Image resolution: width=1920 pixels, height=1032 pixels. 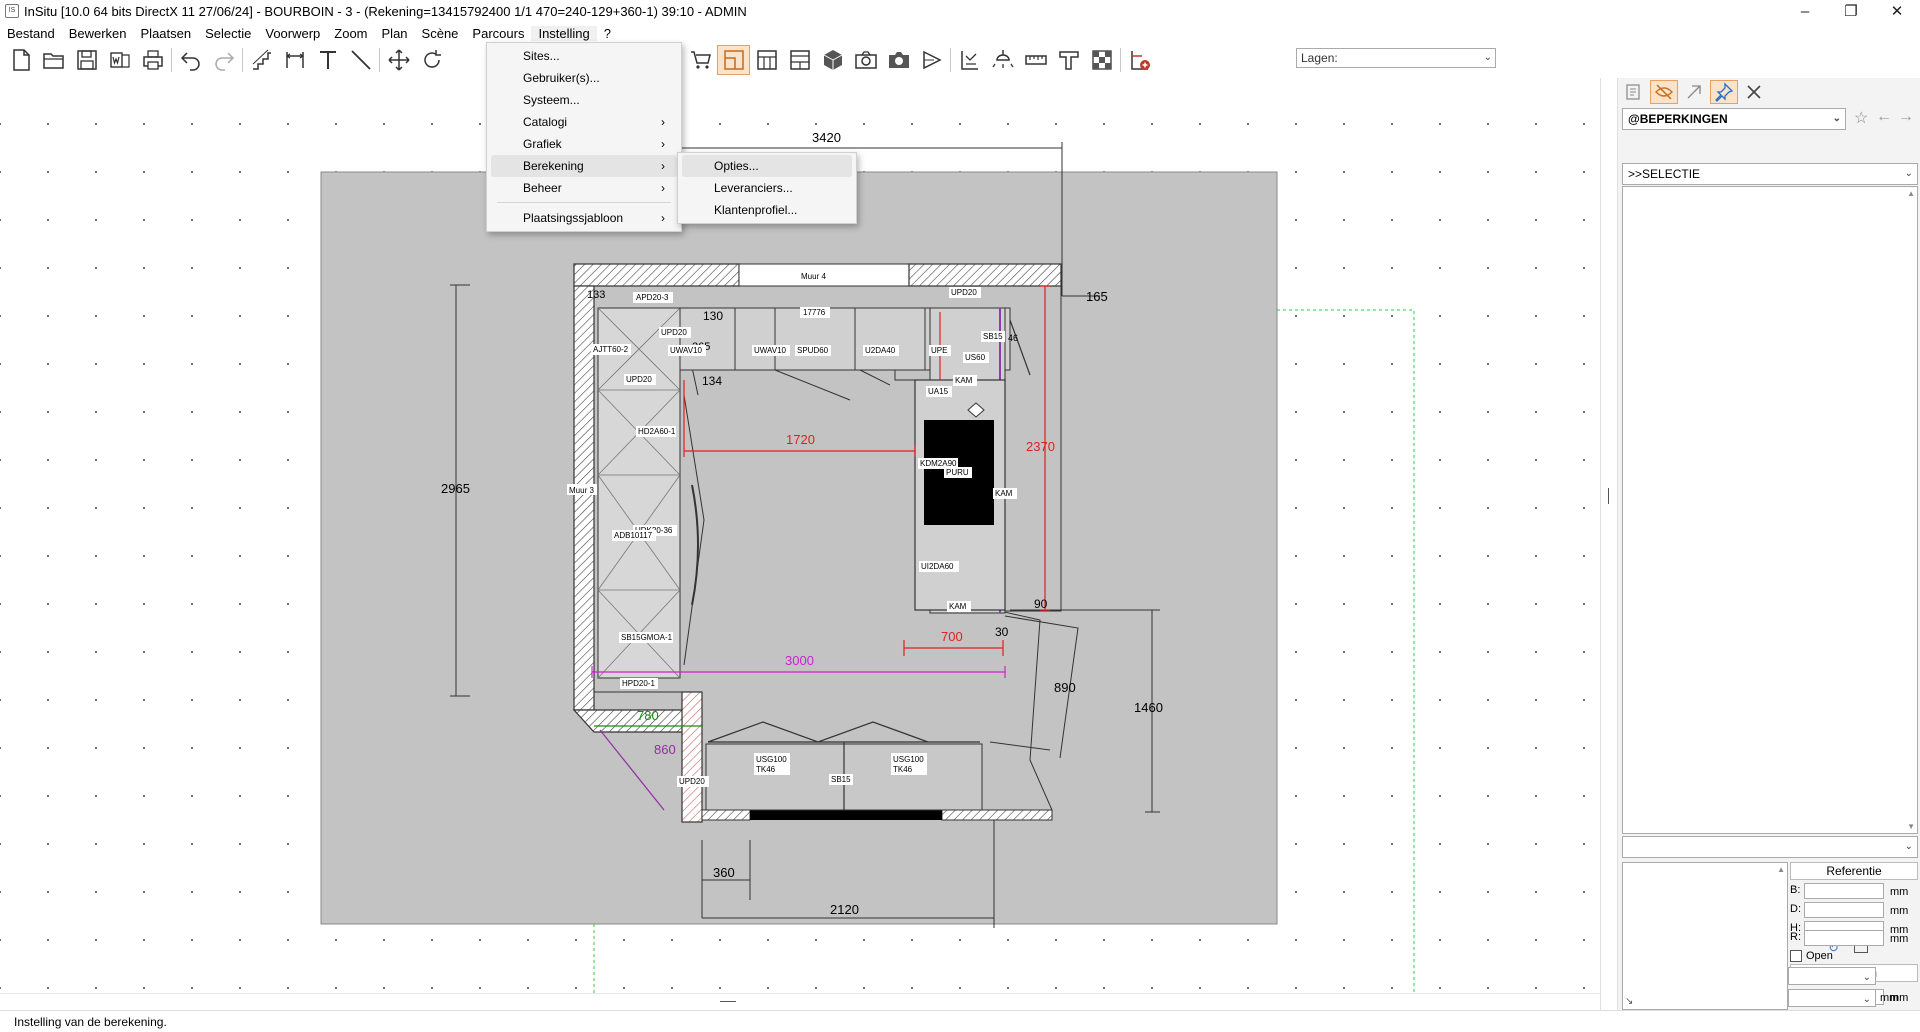 I want to click on 3d-view-button, so click(x=832, y=60).